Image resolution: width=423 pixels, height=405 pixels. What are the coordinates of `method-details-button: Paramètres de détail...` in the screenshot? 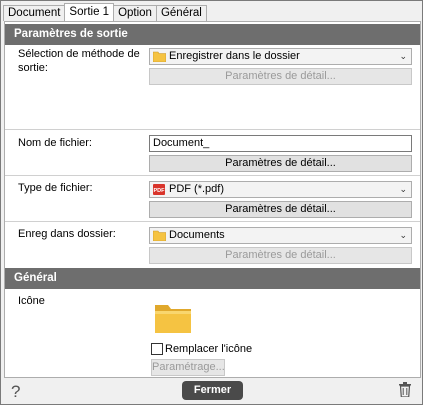 It's located at (280, 76).